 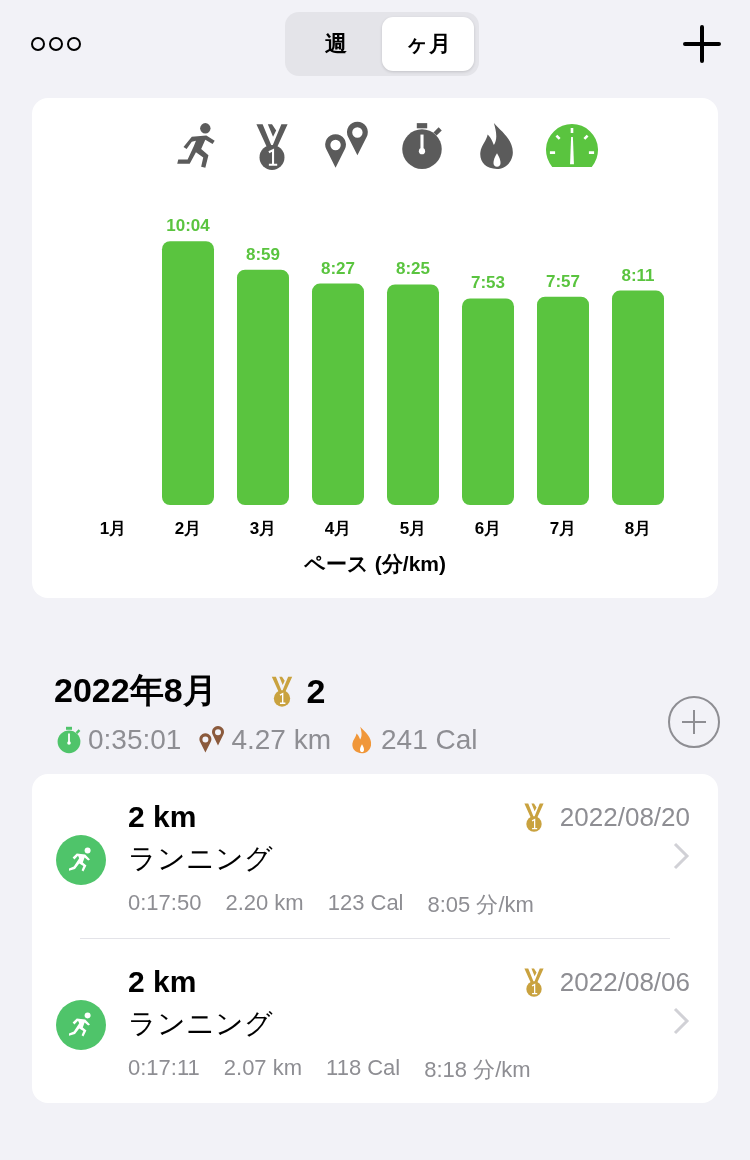 I want to click on gauge-icon, so click(x=571, y=146).